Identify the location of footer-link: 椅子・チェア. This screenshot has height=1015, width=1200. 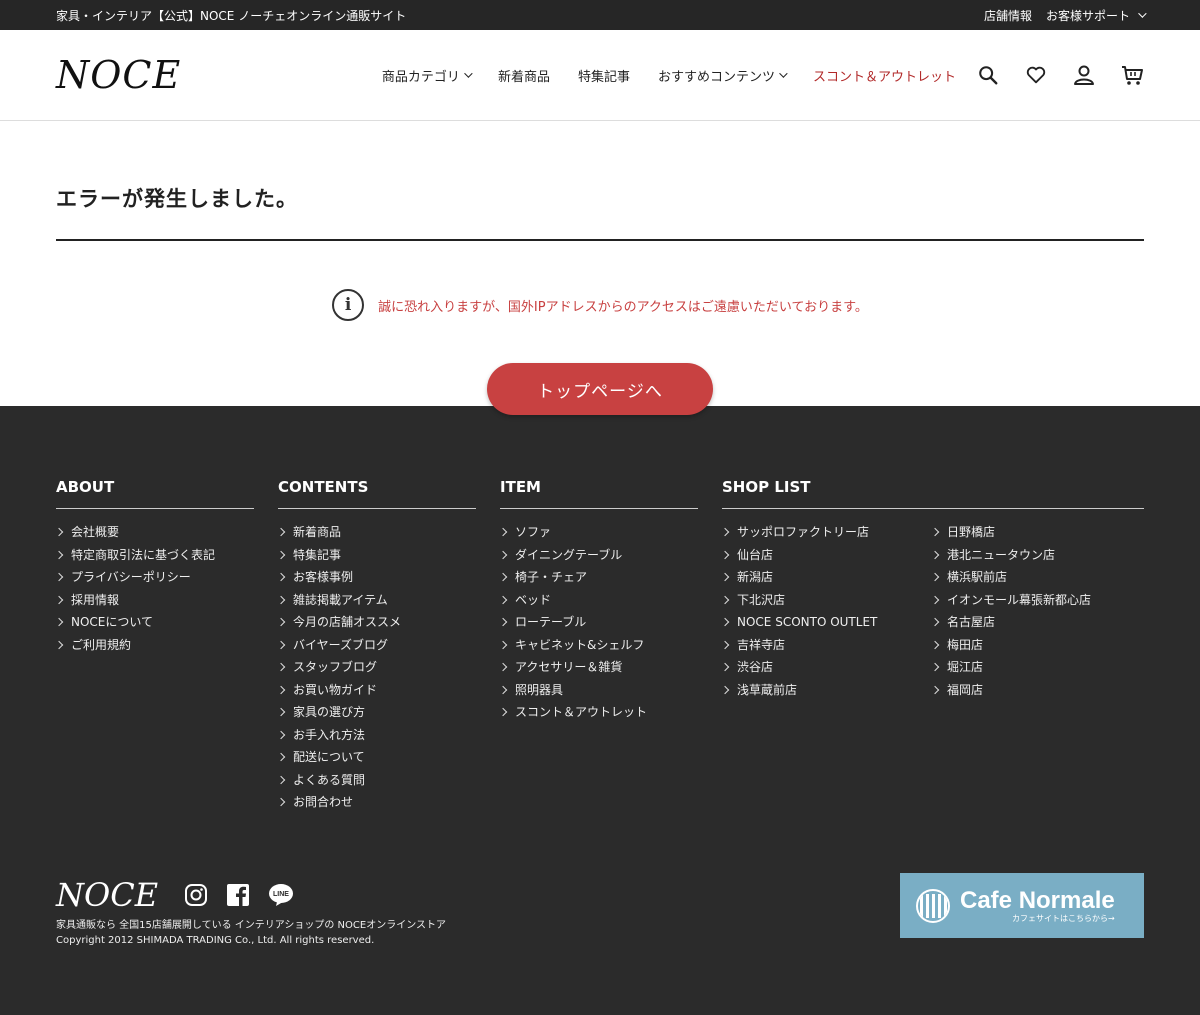
(599, 577).